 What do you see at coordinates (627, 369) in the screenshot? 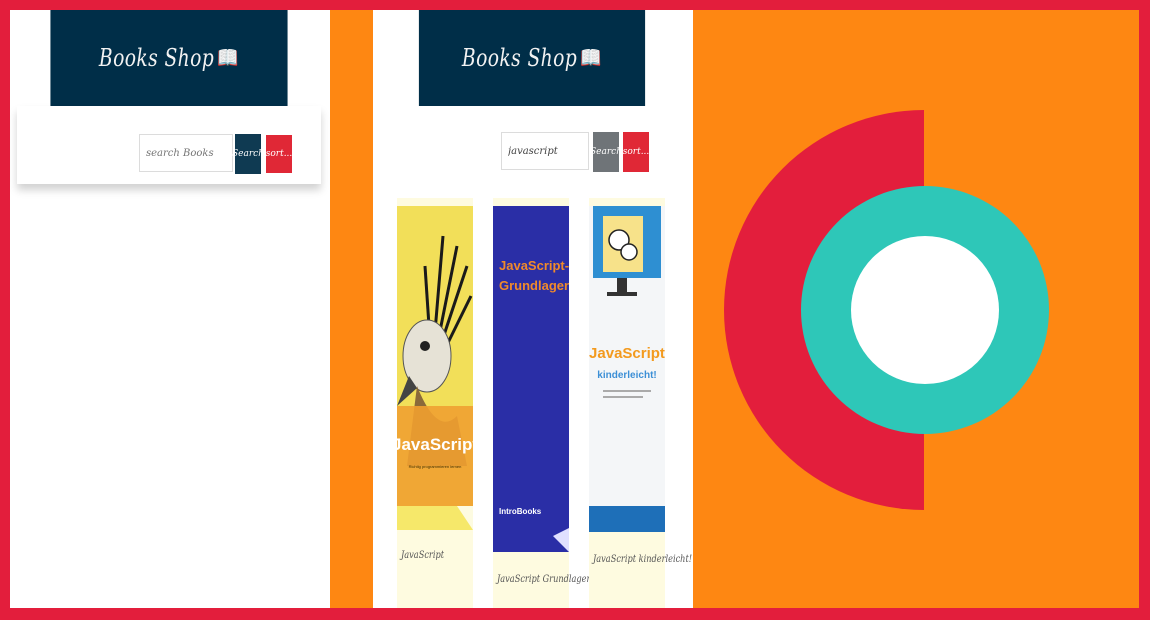
I see `book-cover-javascript-kinderleicht: JavaScript kinderleicht!` at bounding box center [627, 369].